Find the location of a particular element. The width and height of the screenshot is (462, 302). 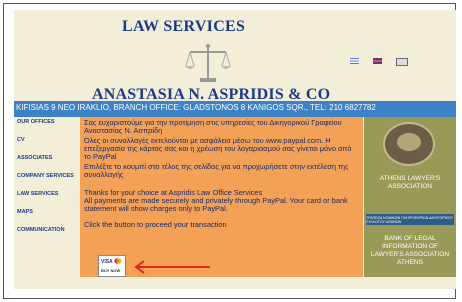

header-title: LAW SERVICES is located at coordinates (184, 26).